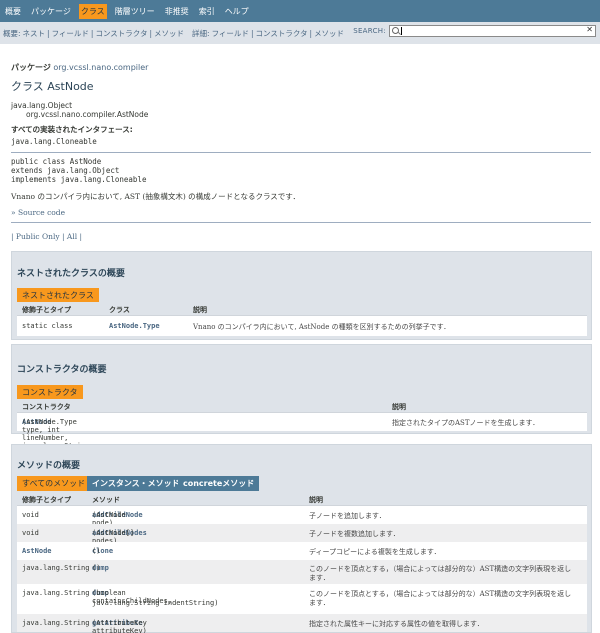  What do you see at coordinates (396, 624) in the screenshot?
I see `row-description: 指定された属性キーに対応する属性の値を取得します．` at bounding box center [396, 624].